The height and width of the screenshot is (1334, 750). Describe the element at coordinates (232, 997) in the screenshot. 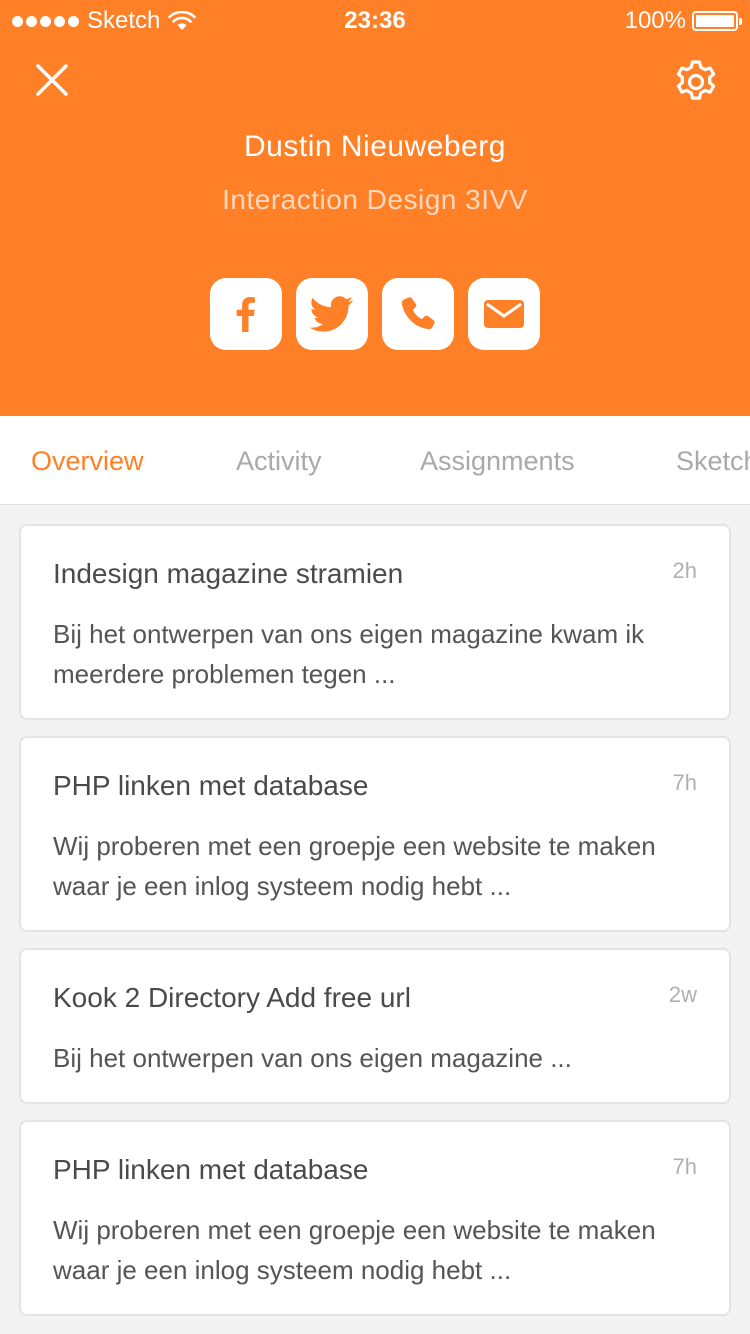

I see `card-title: Kook 2 Directory Add free url` at that location.